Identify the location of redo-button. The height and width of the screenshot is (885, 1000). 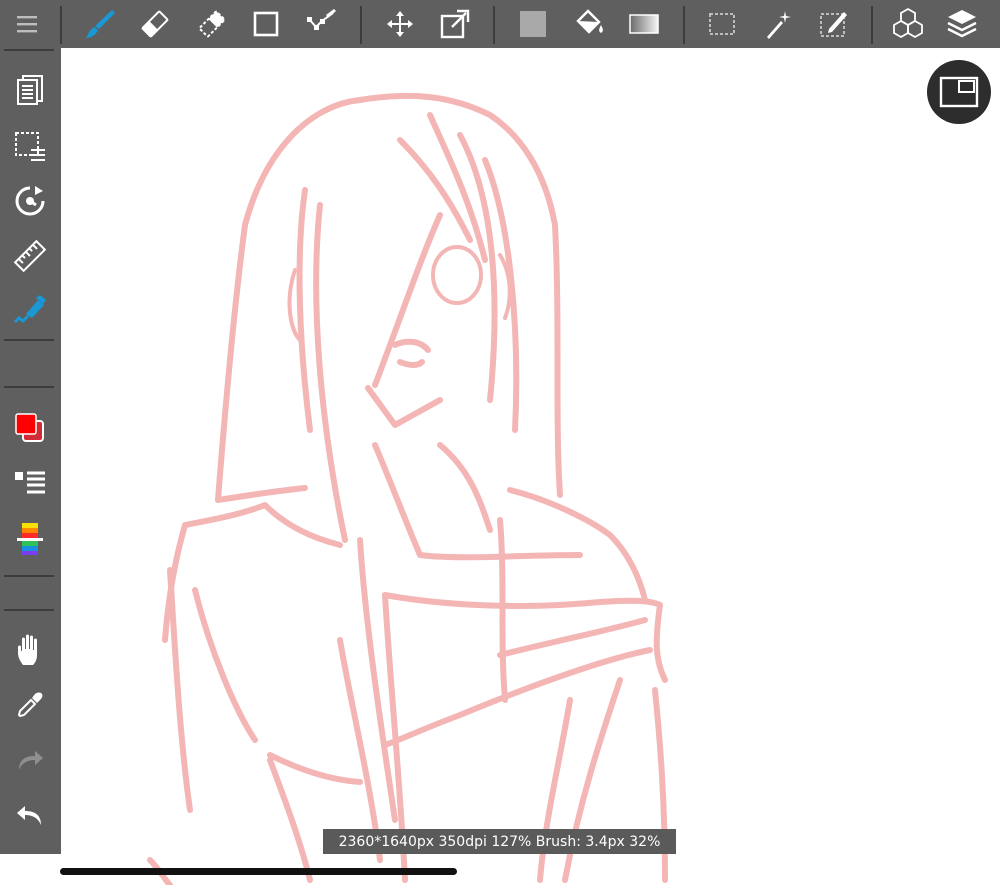
(30, 760).